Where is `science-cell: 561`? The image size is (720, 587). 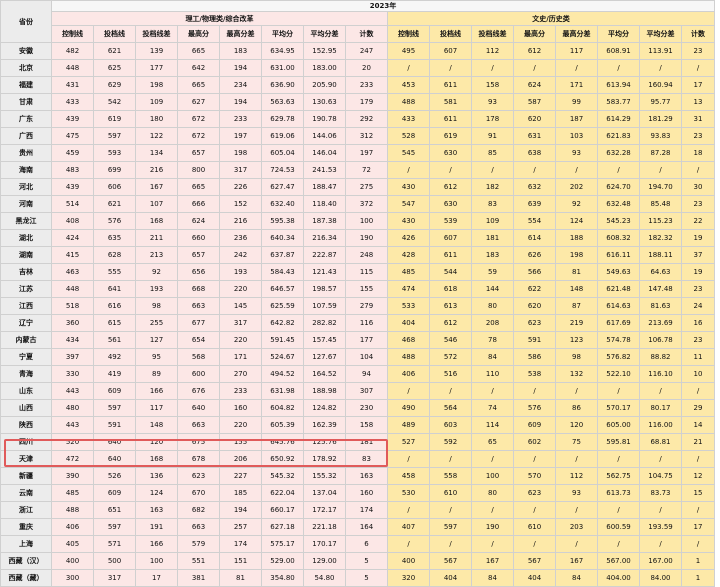 science-cell: 561 is located at coordinates (114, 340).